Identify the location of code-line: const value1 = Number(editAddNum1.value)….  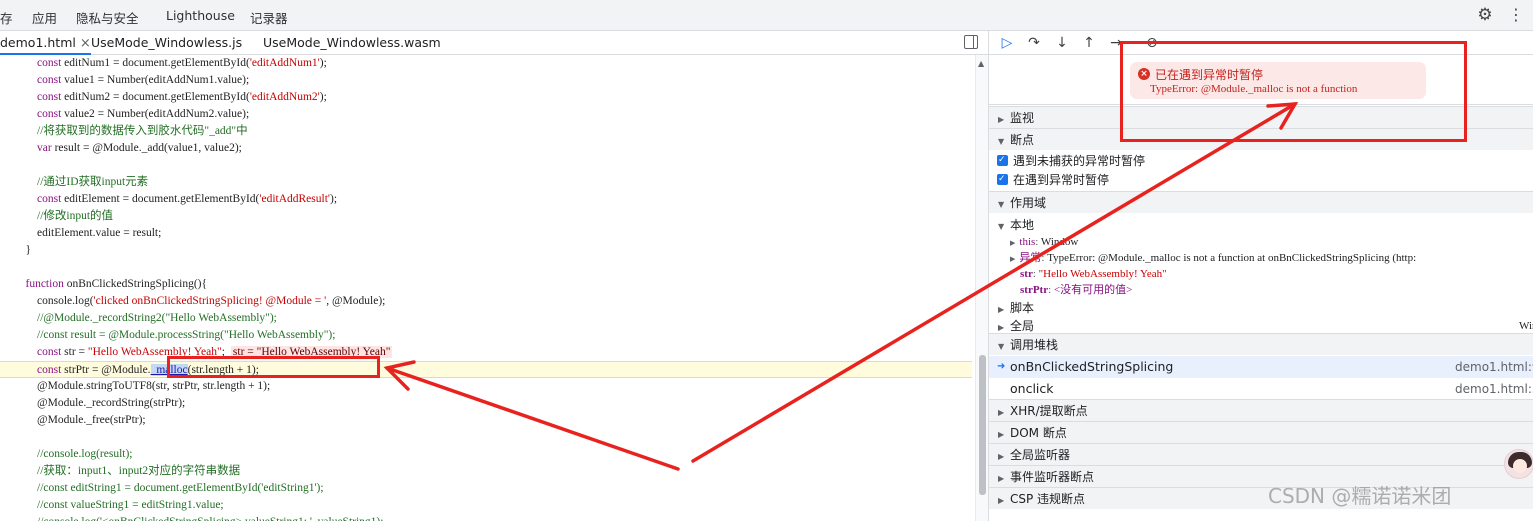
(486, 80).